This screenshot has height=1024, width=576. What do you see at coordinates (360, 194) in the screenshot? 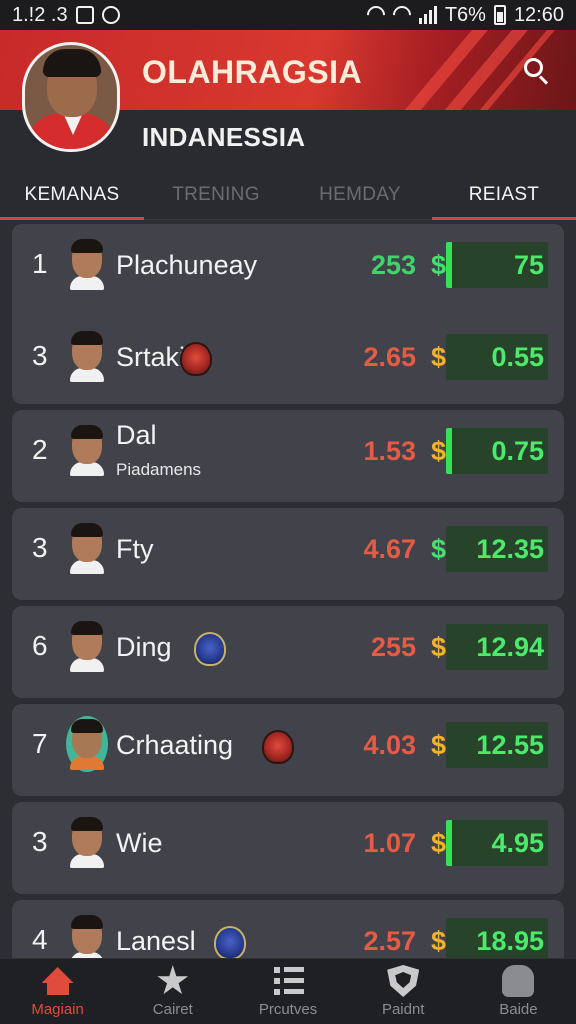
I see `tab-hemday: HEMDAY` at bounding box center [360, 194].